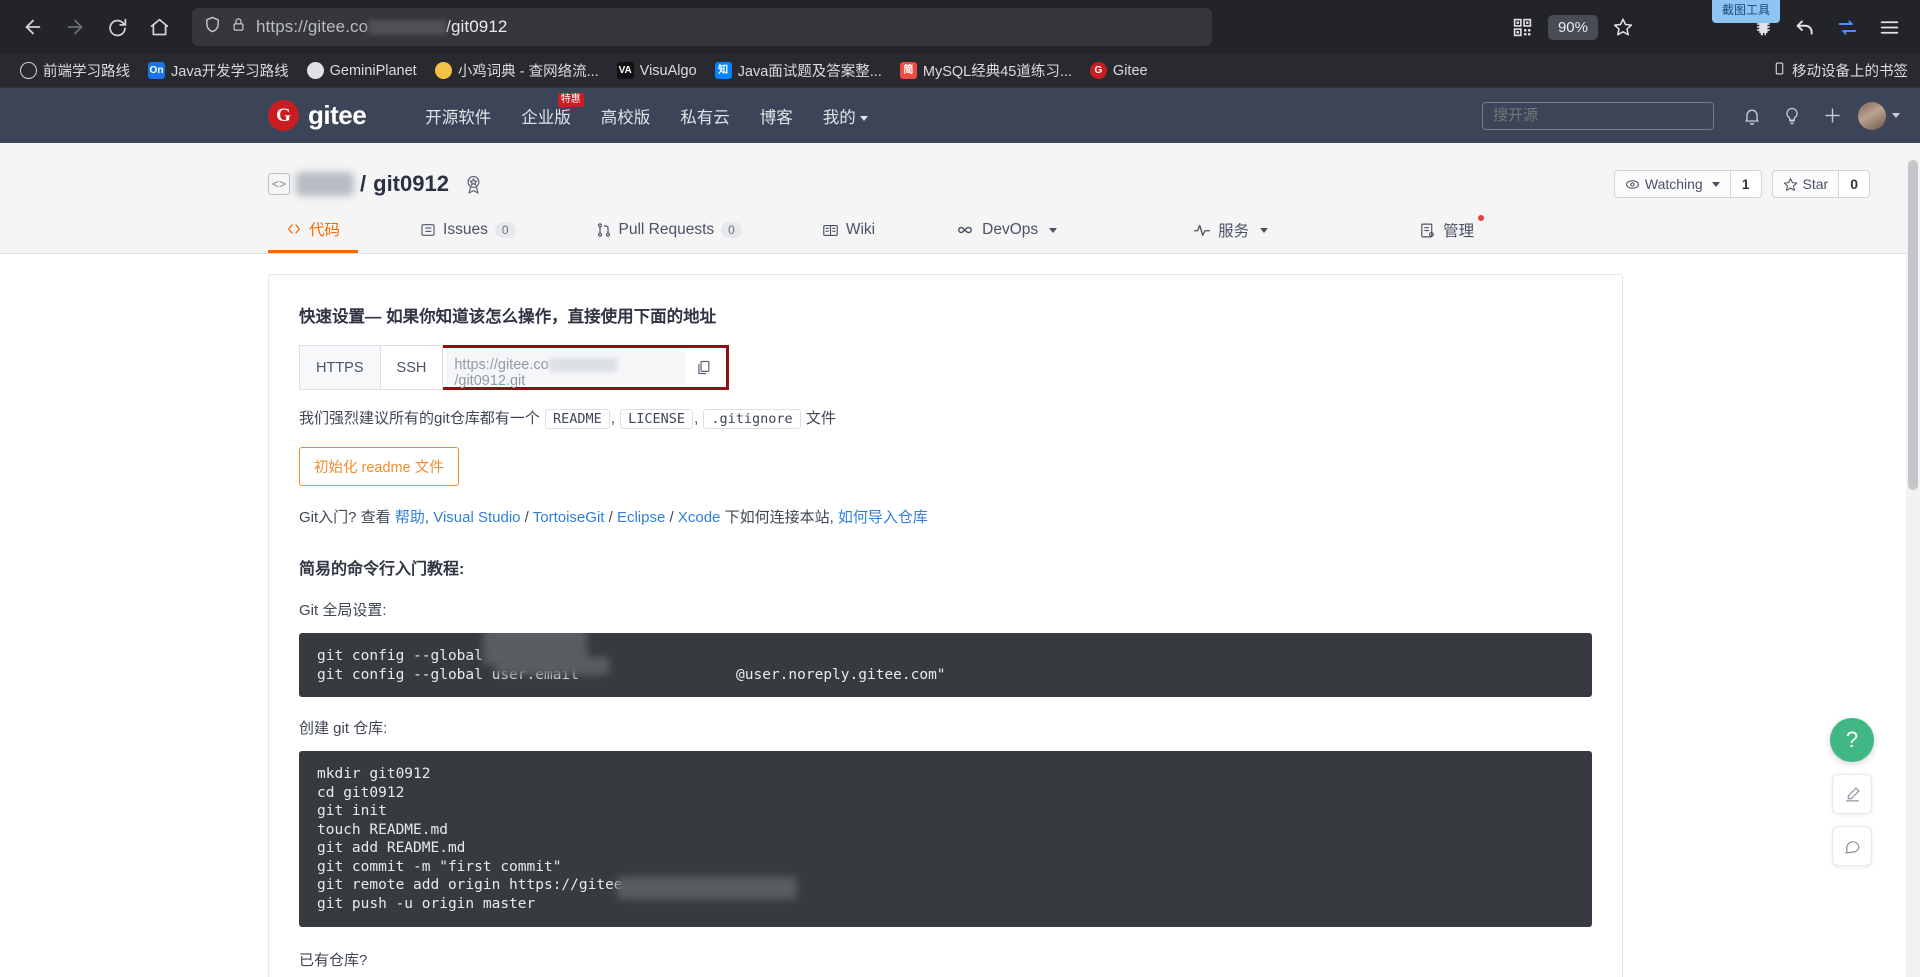  What do you see at coordinates (1805, 27) in the screenshot?
I see `undo-icon` at bounding box center [1805, 27].